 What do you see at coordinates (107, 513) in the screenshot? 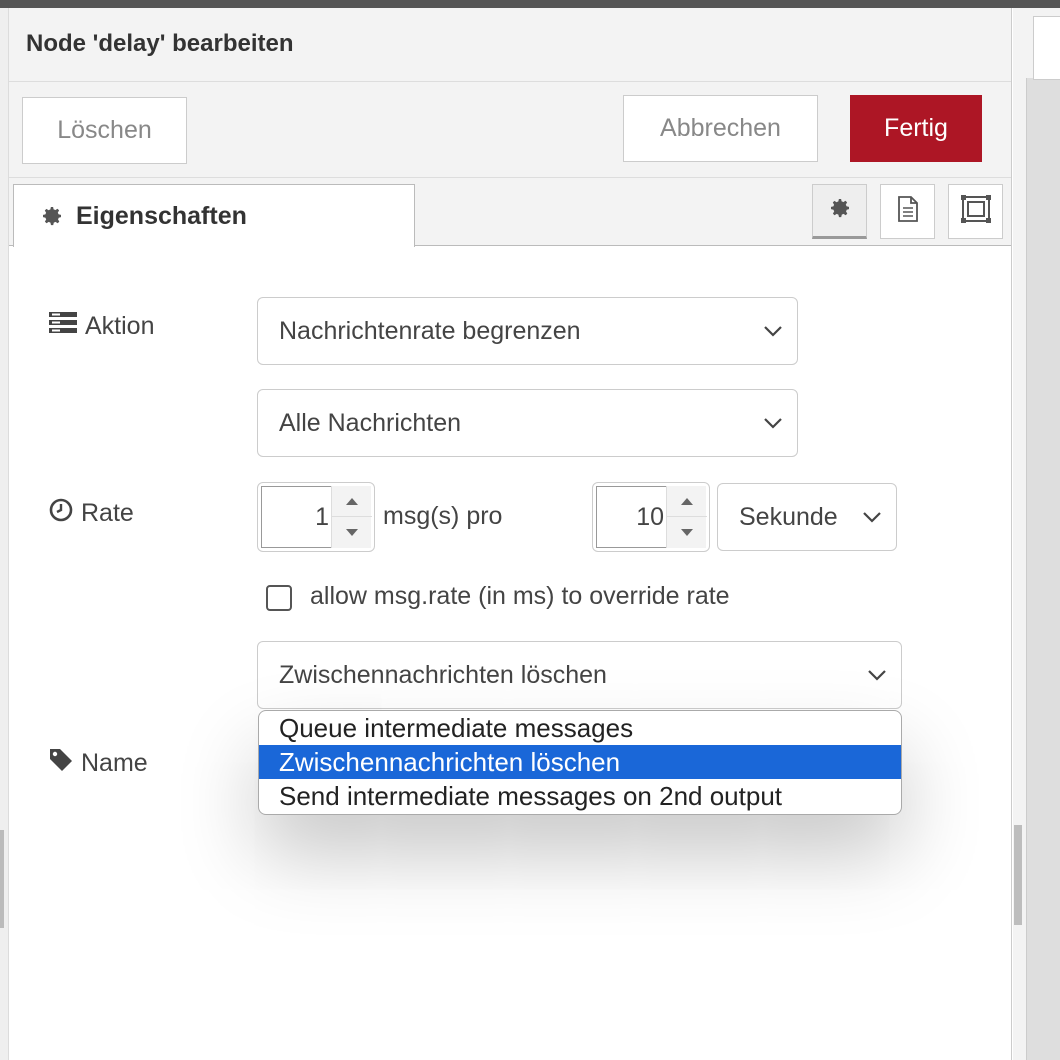
I see `rate-label-text: Rate` at bounding box center [107, 513].